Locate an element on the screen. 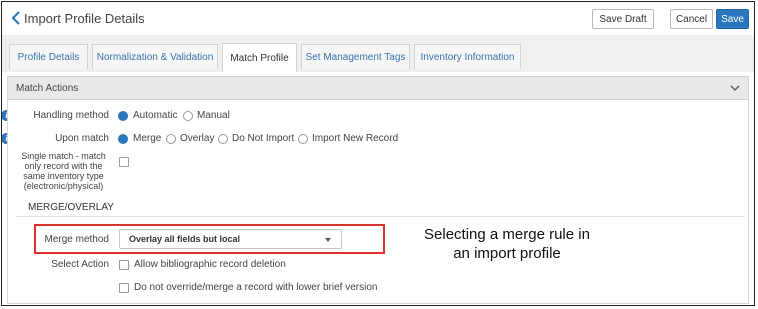 Image resolution: width=758 pixels, height=309 pixels. merge-method-label: Merge method is located at coordinates (76, 239).